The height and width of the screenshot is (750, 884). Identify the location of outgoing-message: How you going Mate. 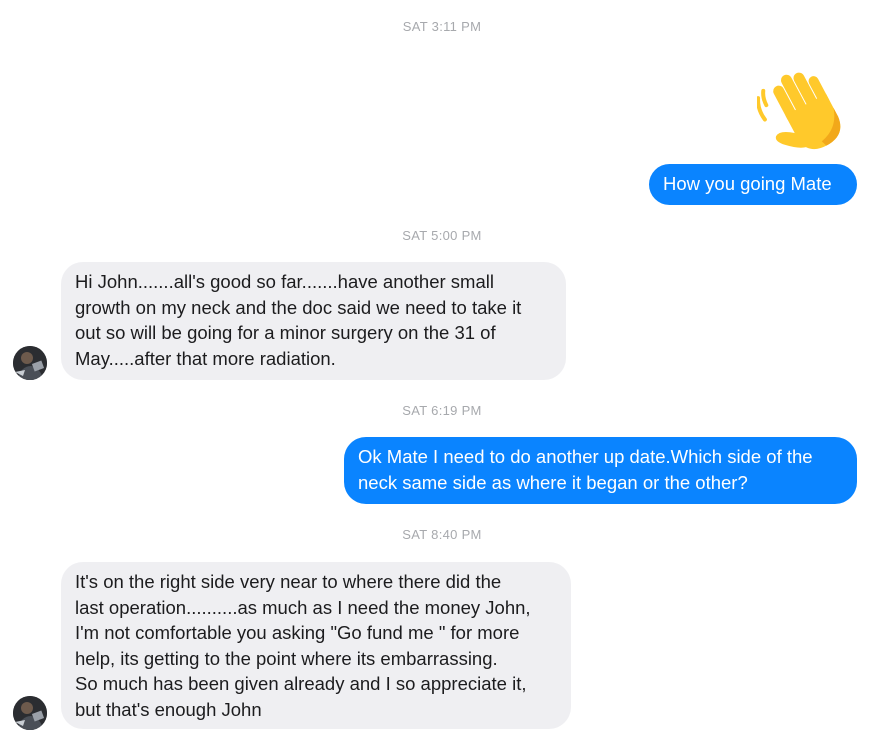
(753, 184).